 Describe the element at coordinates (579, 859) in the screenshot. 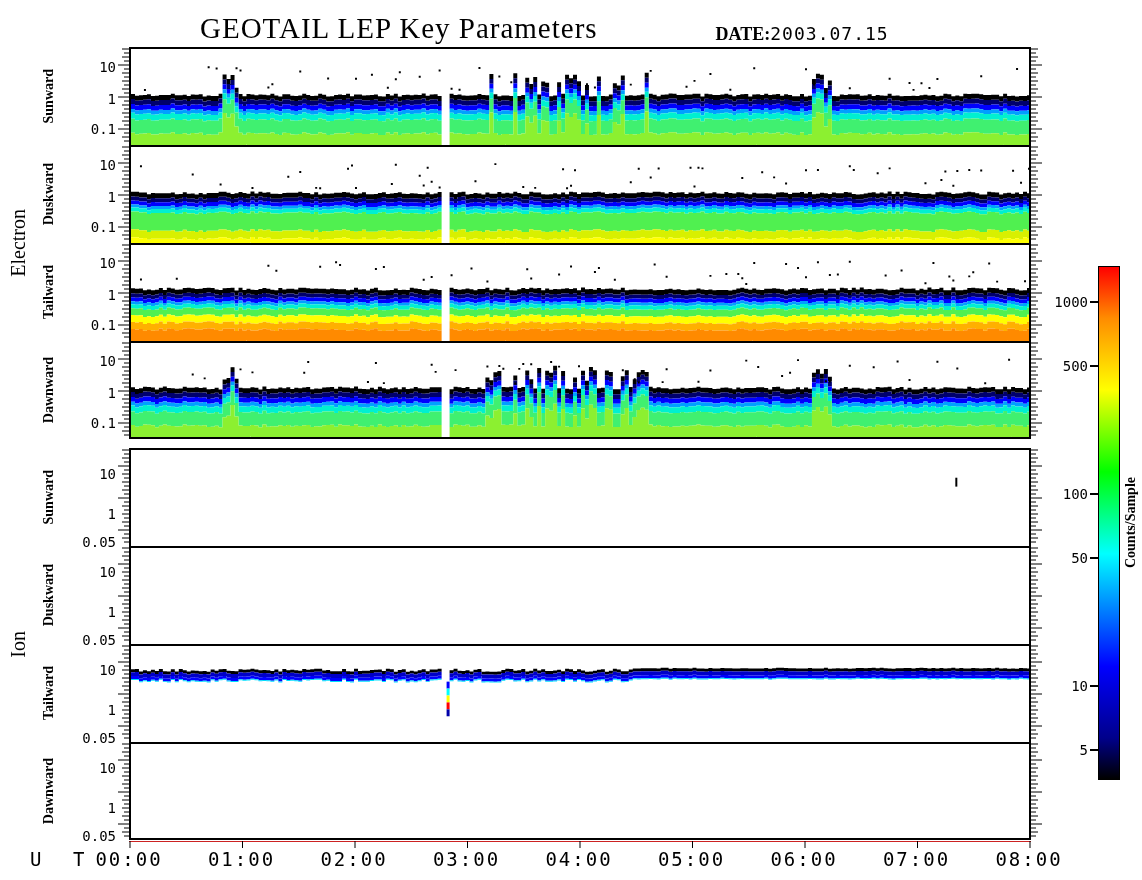

I see `time-label: 04:00` at that location.